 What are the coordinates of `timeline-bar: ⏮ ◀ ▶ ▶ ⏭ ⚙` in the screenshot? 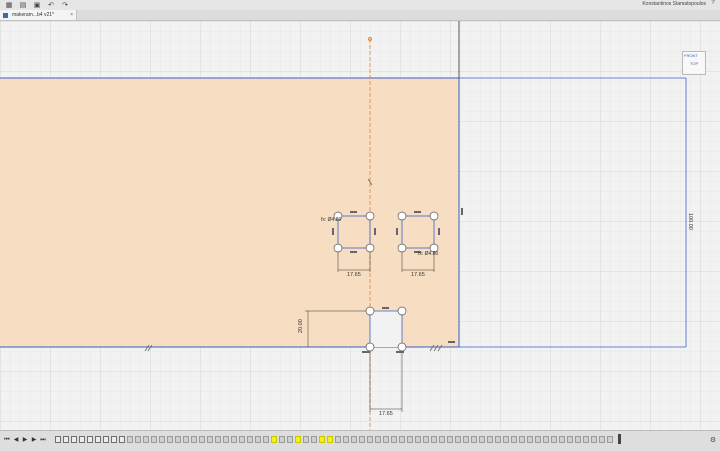 It's located at (360, 440).